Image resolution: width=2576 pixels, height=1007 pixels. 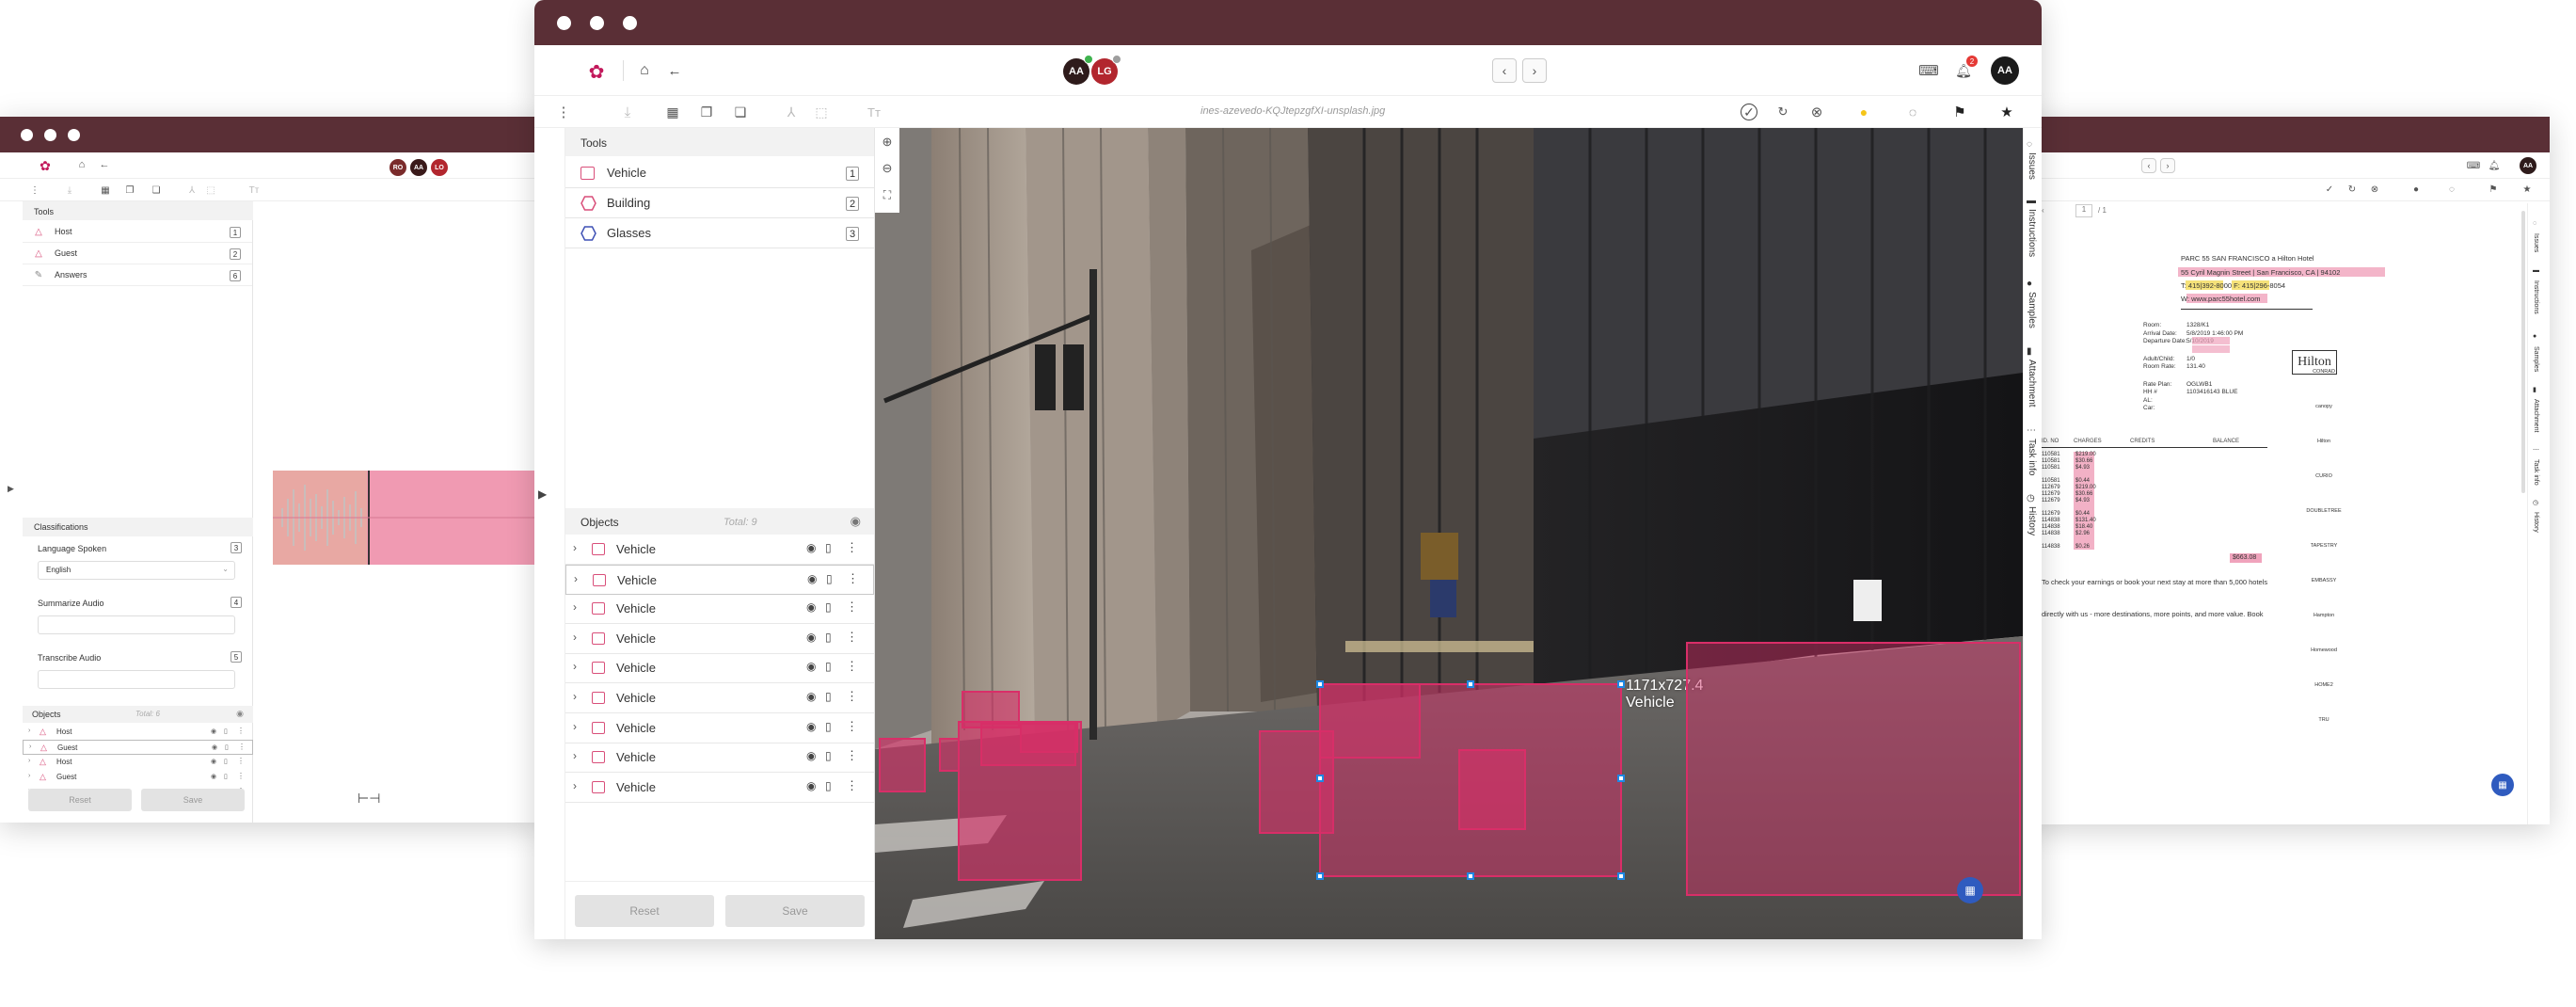 What do you see at coordinates (137, 570) in the screenshot?
I see `language-select: English ⌄` at bounding box center [137, 570].